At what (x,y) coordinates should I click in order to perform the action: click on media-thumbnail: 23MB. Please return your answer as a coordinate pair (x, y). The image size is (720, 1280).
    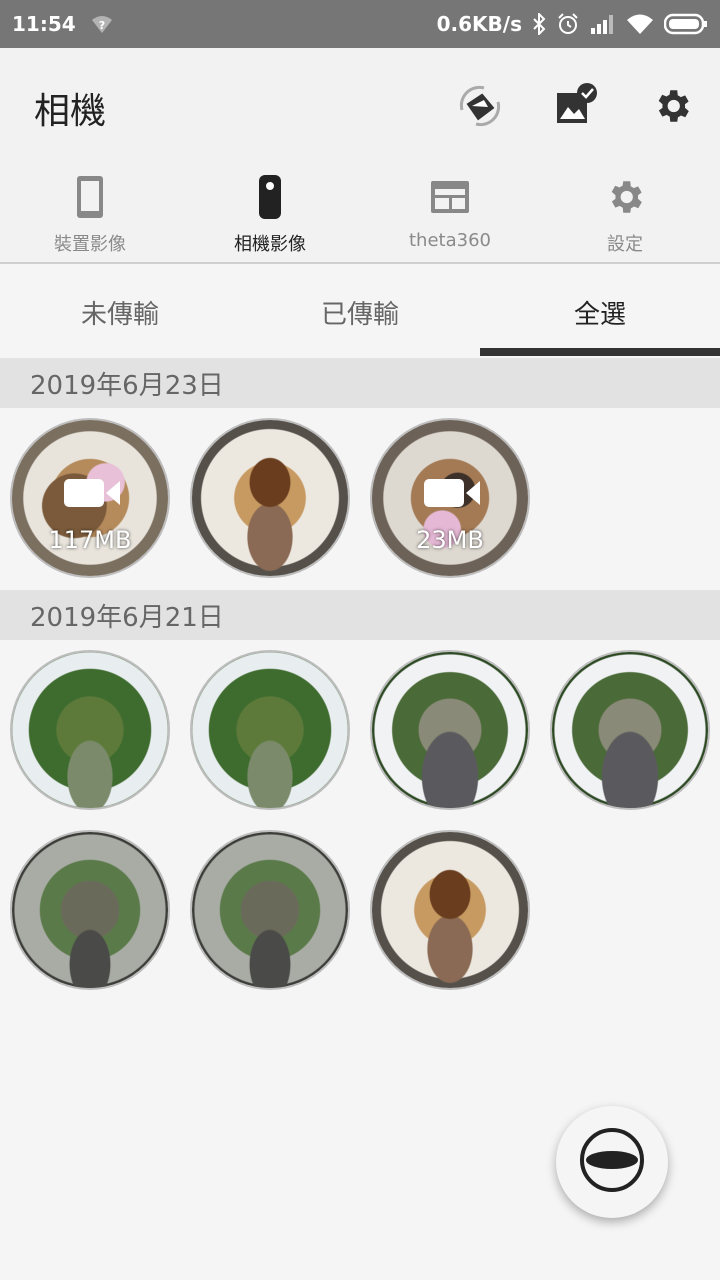
    Looking at the image, I should click on (450, 498).